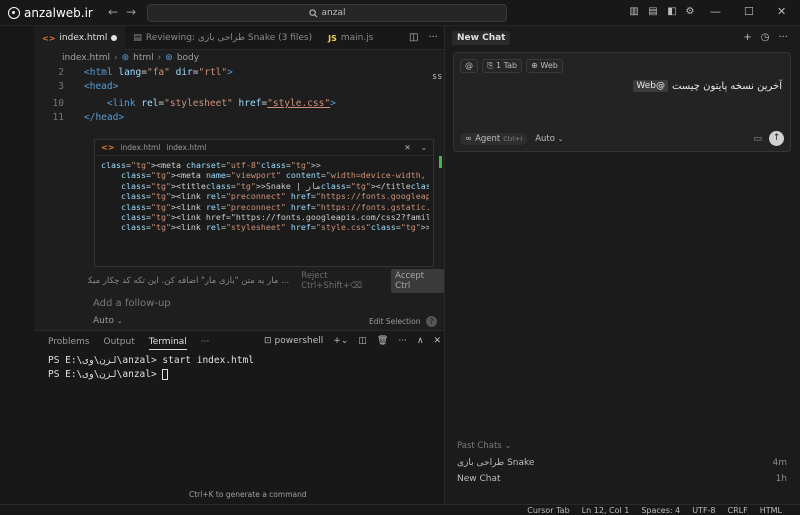 This screenshot has width=800, height=515. What do you see at coordinates (771, 510) in the screenshot?
I see `status-language: HTML` at bounding box center [771, 510].